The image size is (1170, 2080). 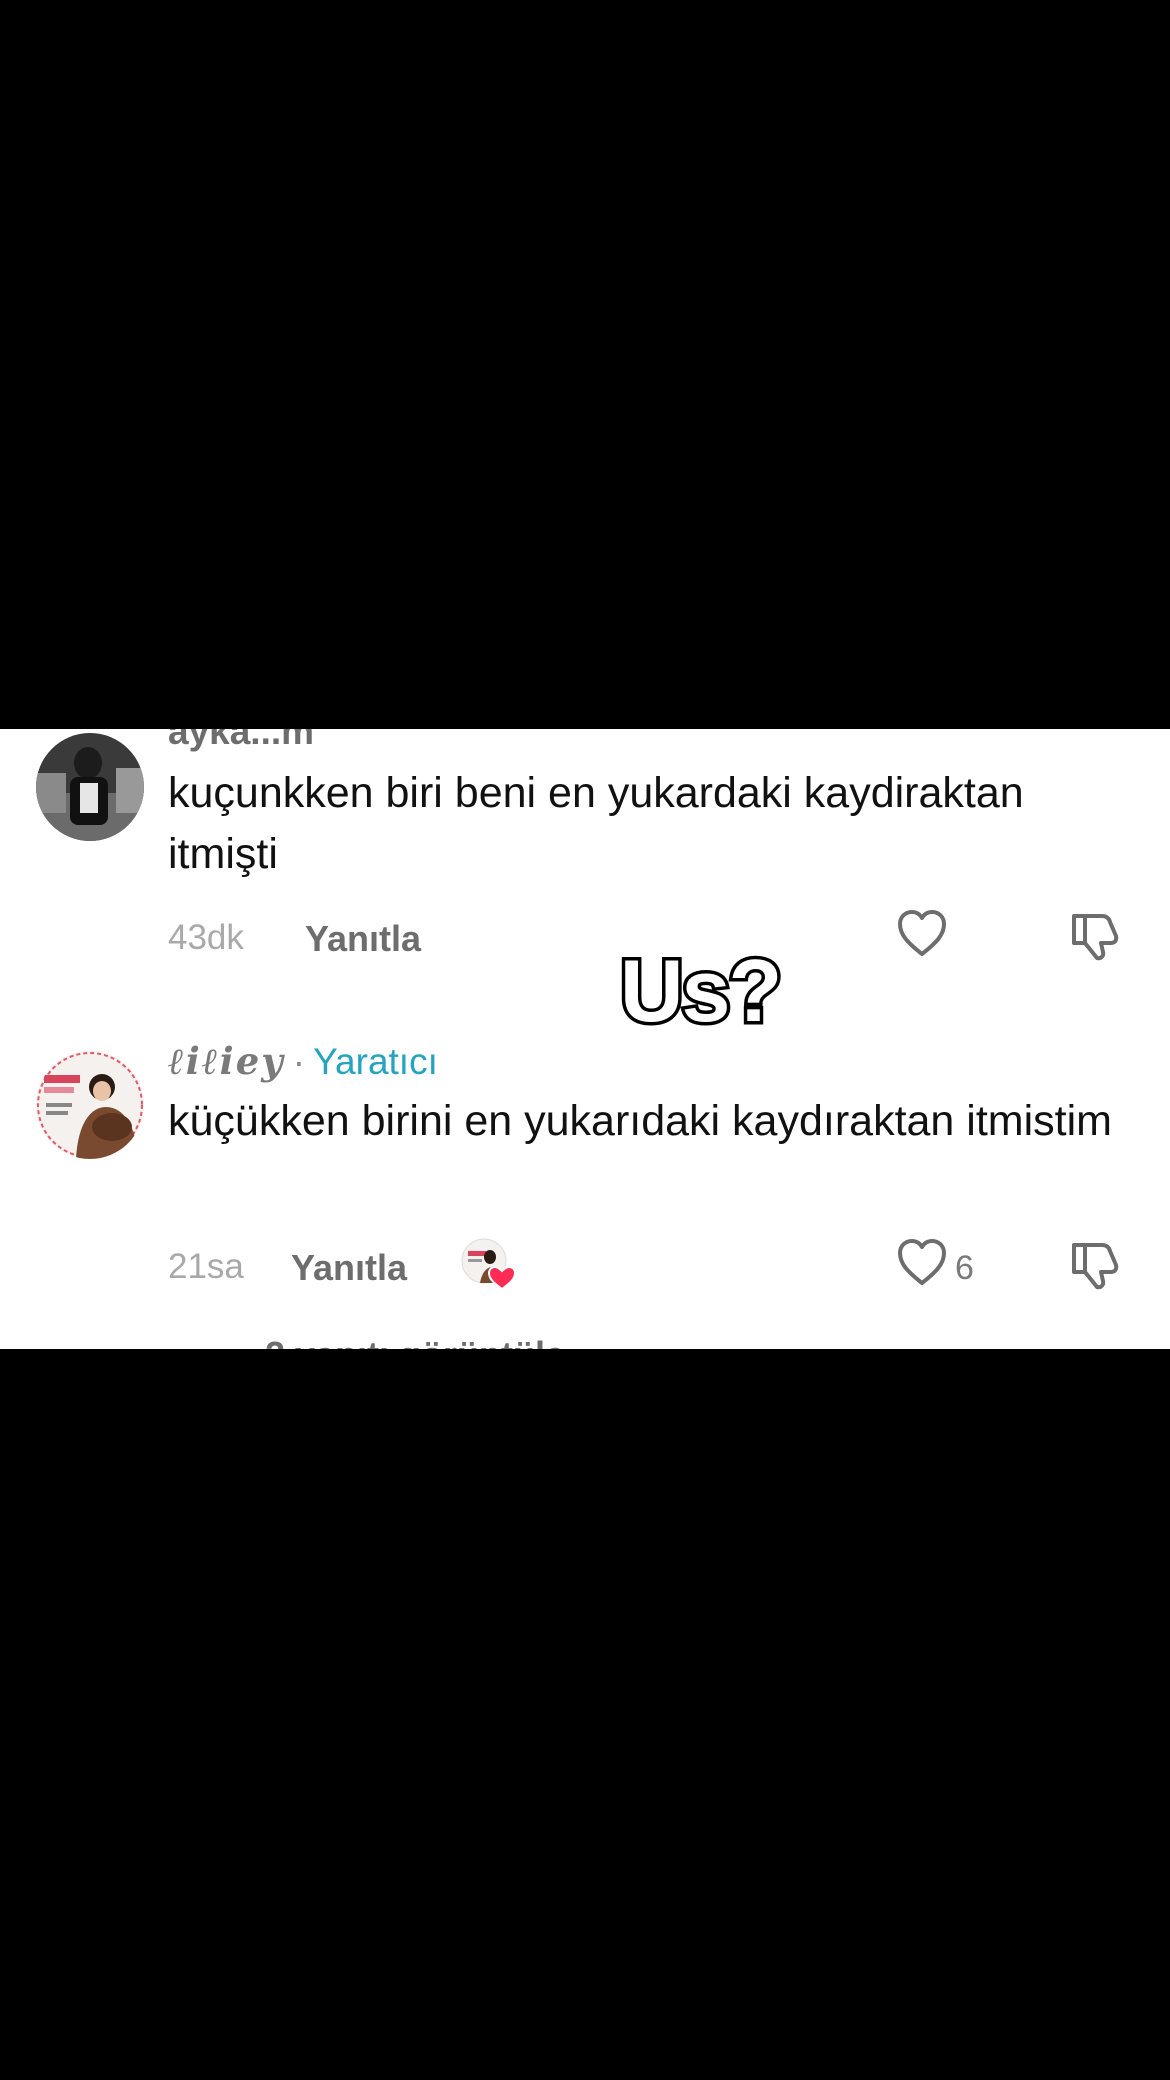 I want to click on comment-meta: 21sa Yanıtla 6, so click(x=648, y=1267).